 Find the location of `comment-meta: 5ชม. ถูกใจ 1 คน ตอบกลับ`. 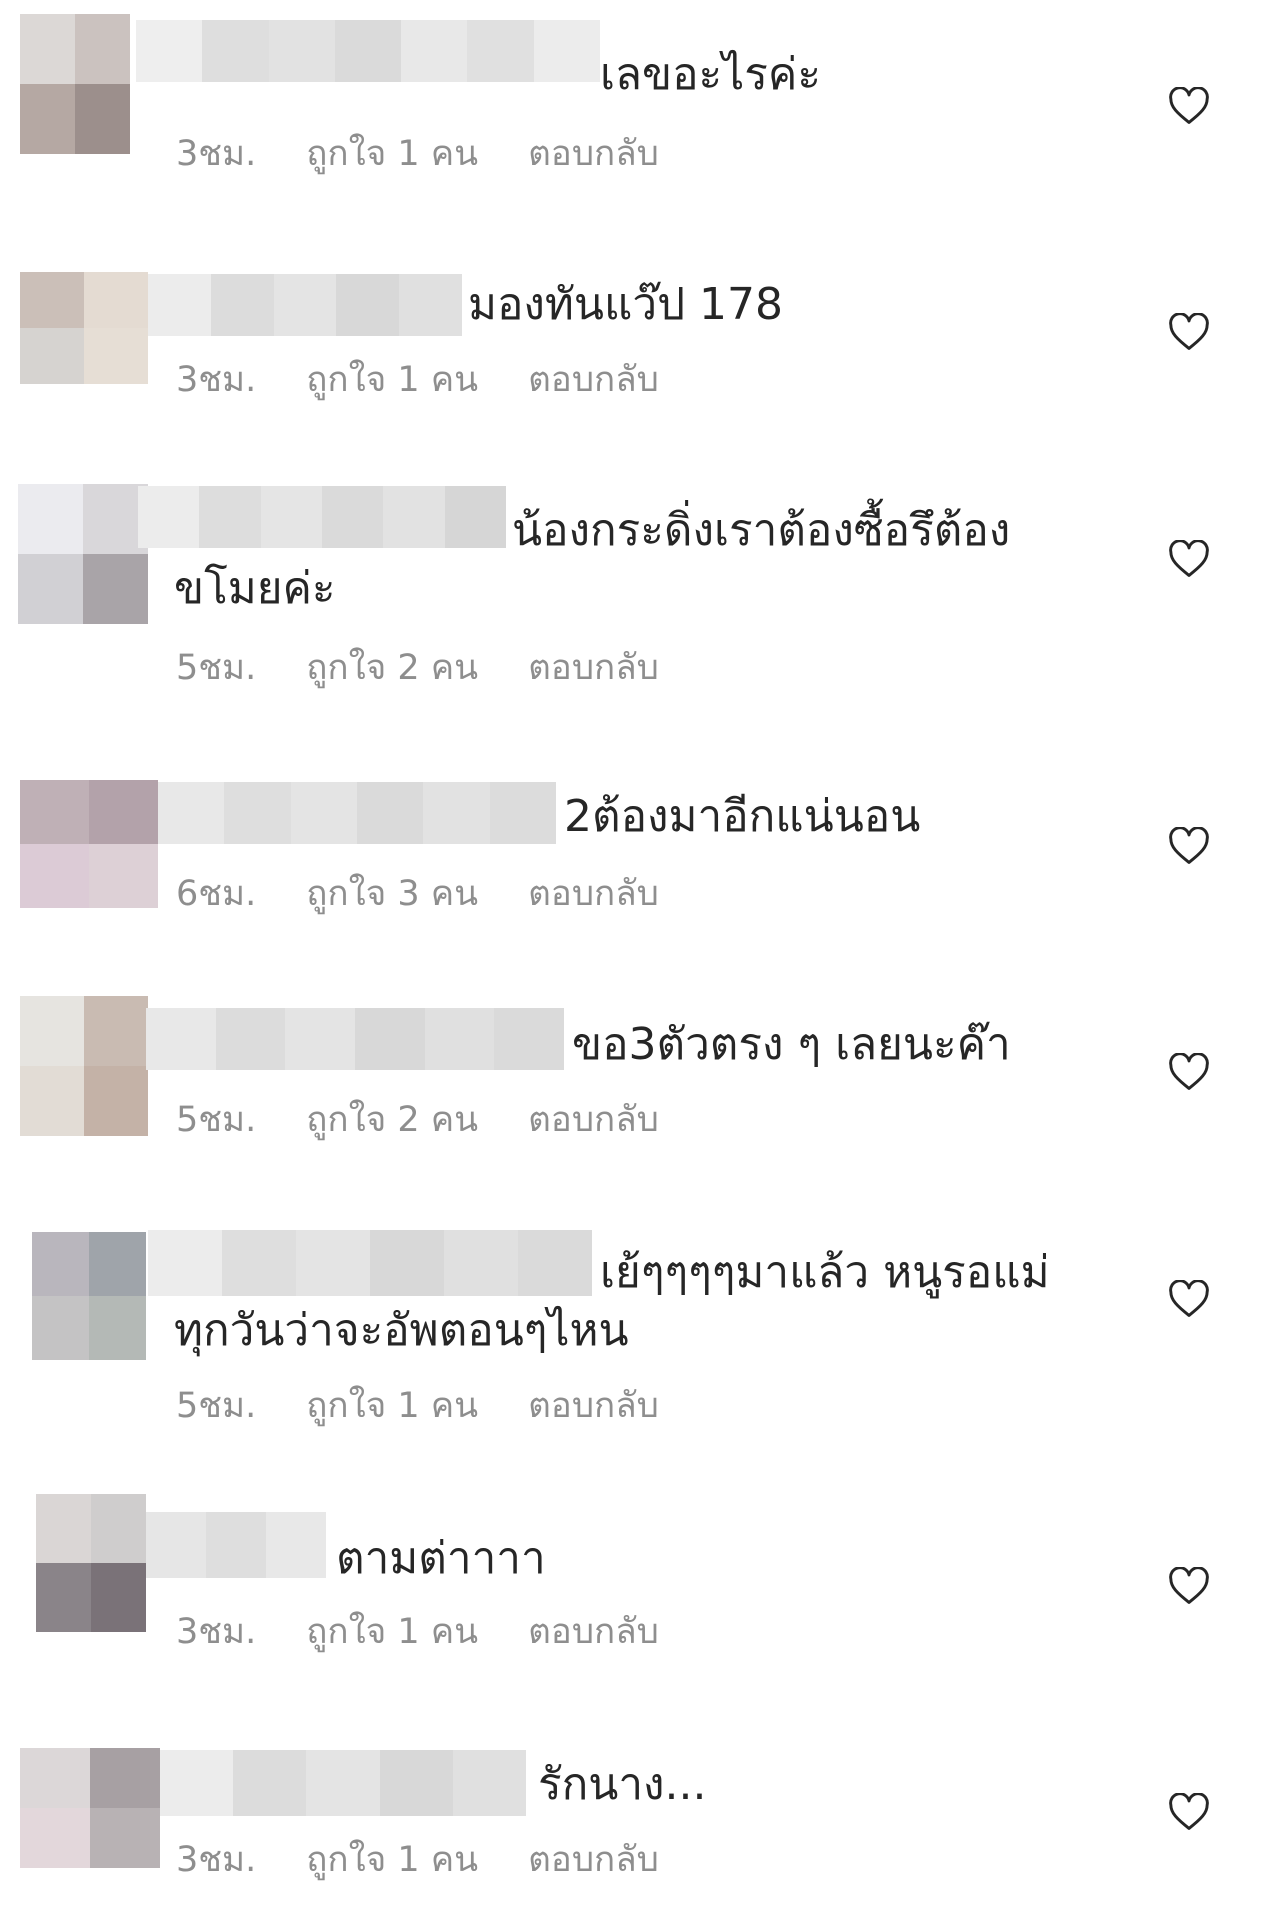

comment-meta: 5ชม. ถูกใจ 1 คน ตอบกลับ is located at coordinates (442, 1406).